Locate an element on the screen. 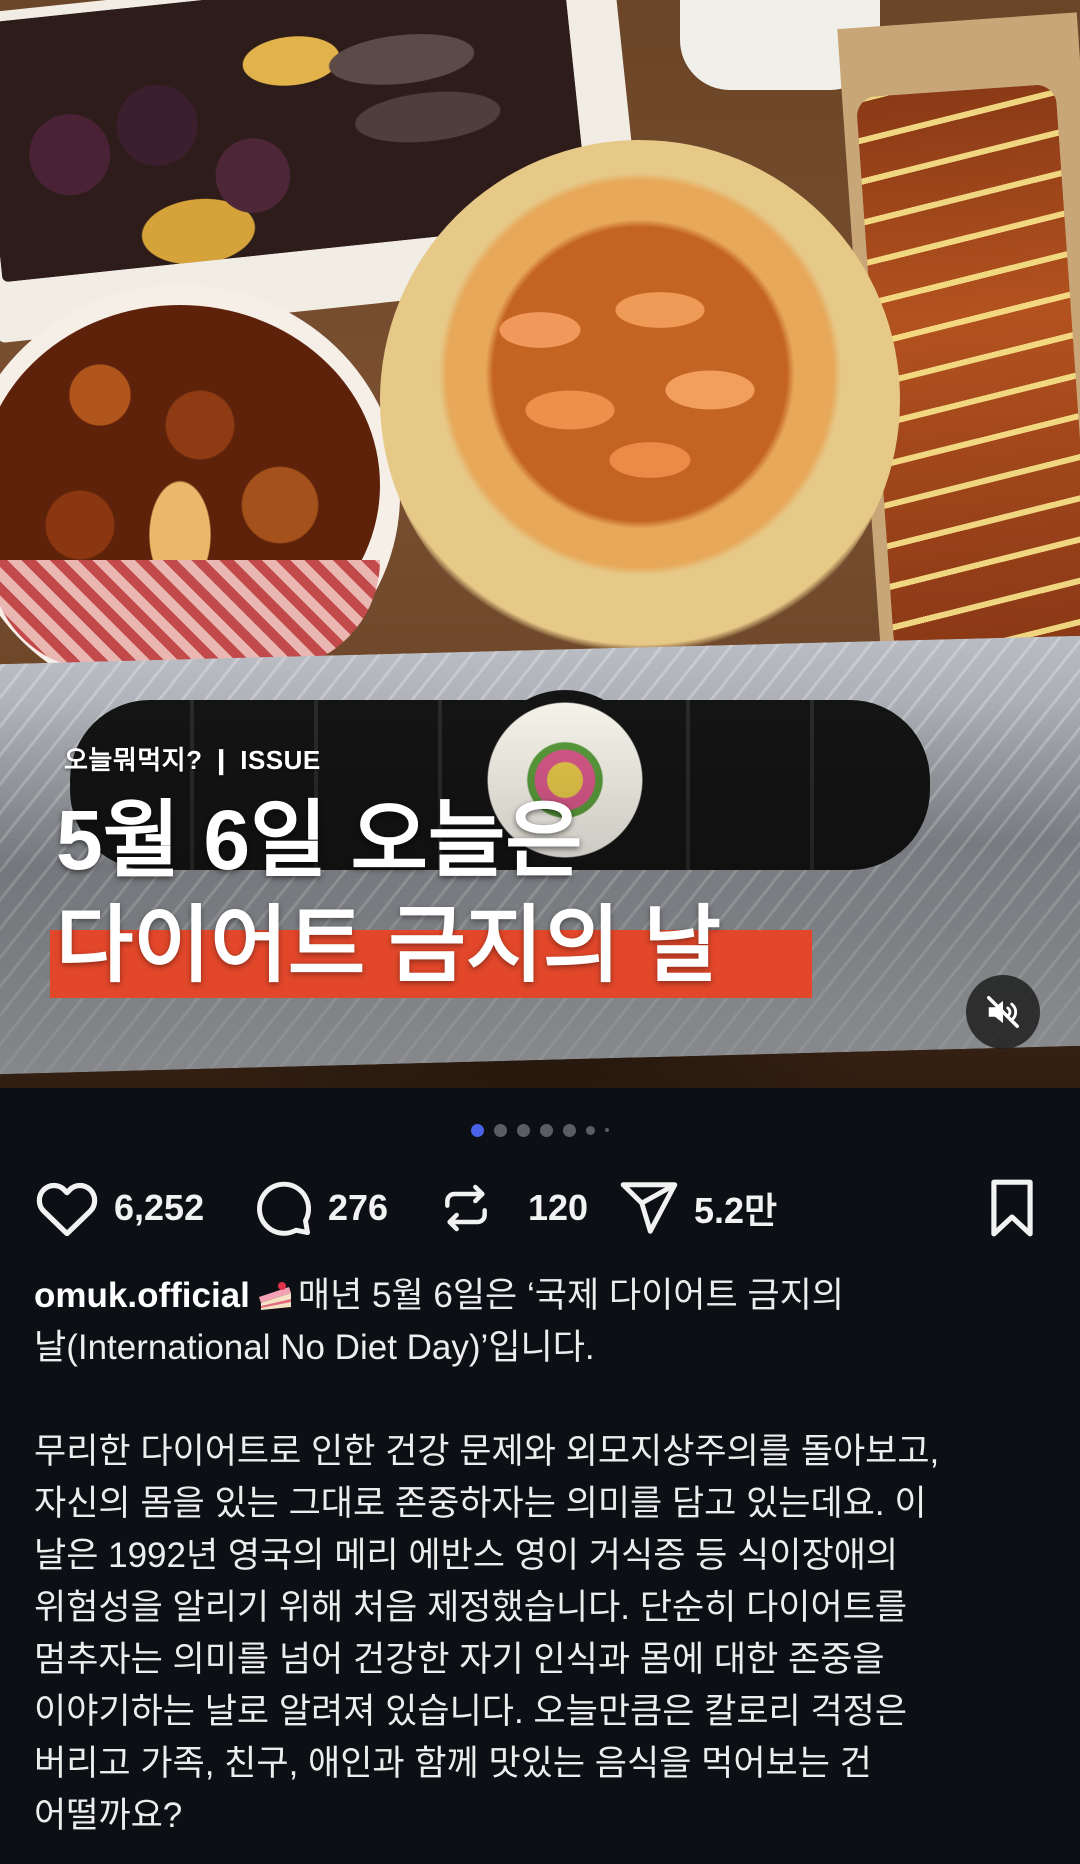 This screenshot has height=1864, width=1080. carousel-pagination is located at coordinates (540, 1130).